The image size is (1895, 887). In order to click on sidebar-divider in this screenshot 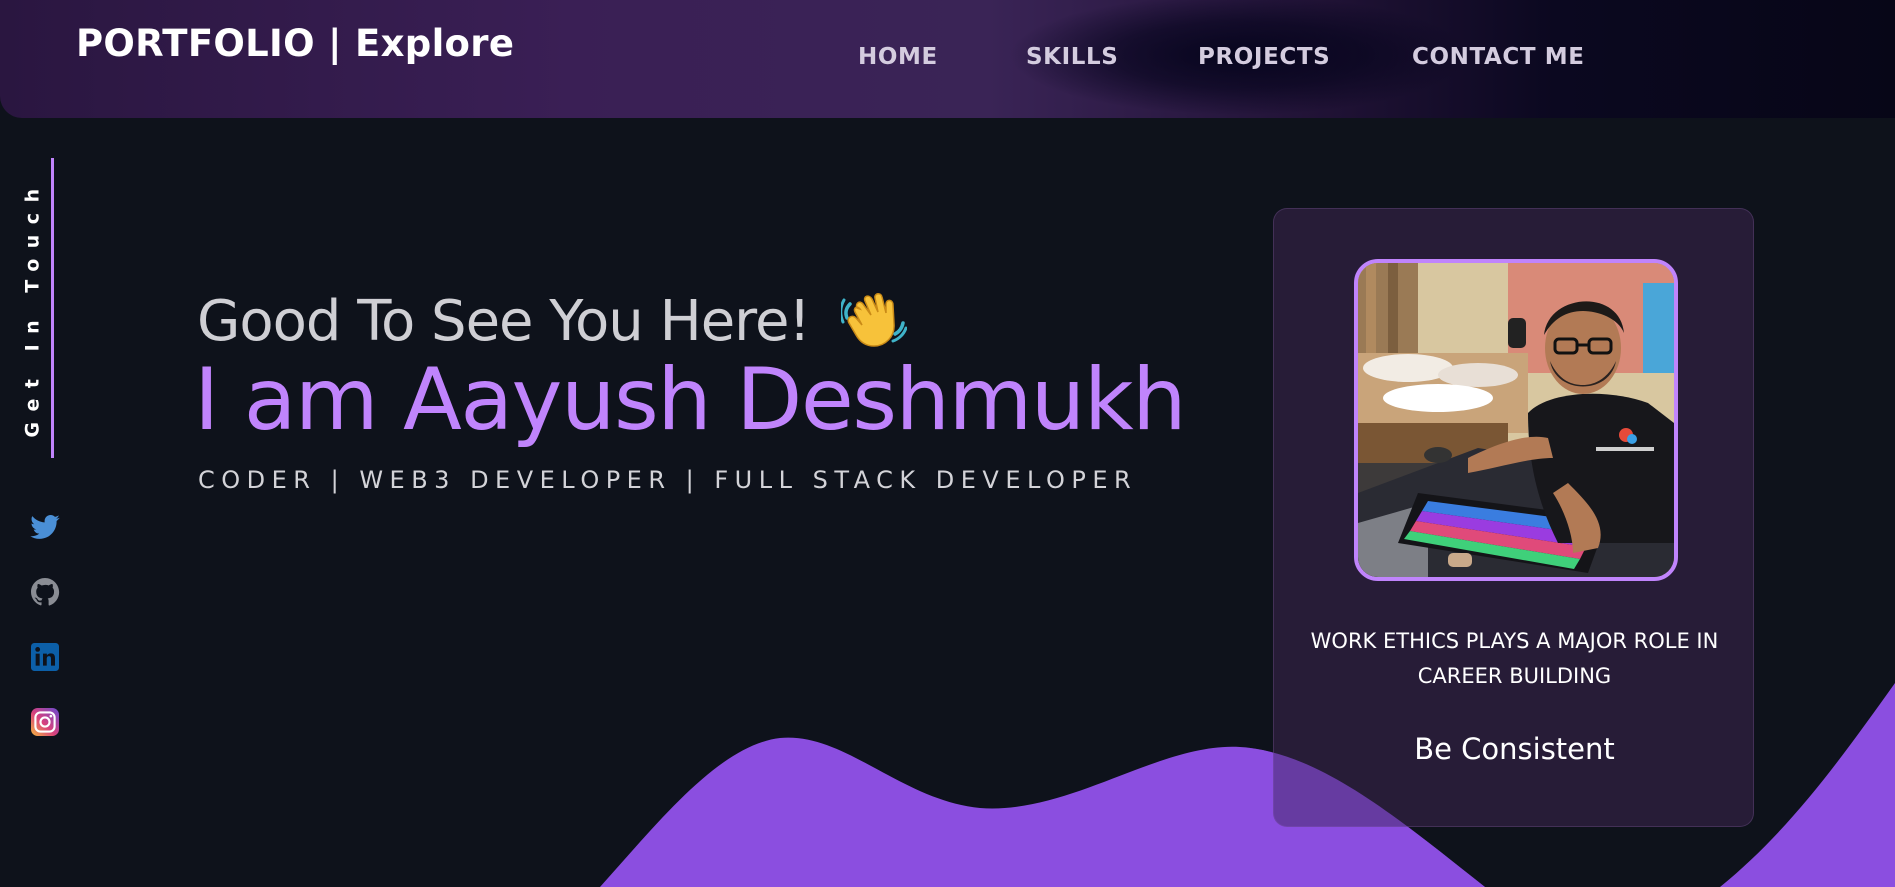, I will do `click(52, 308)`.